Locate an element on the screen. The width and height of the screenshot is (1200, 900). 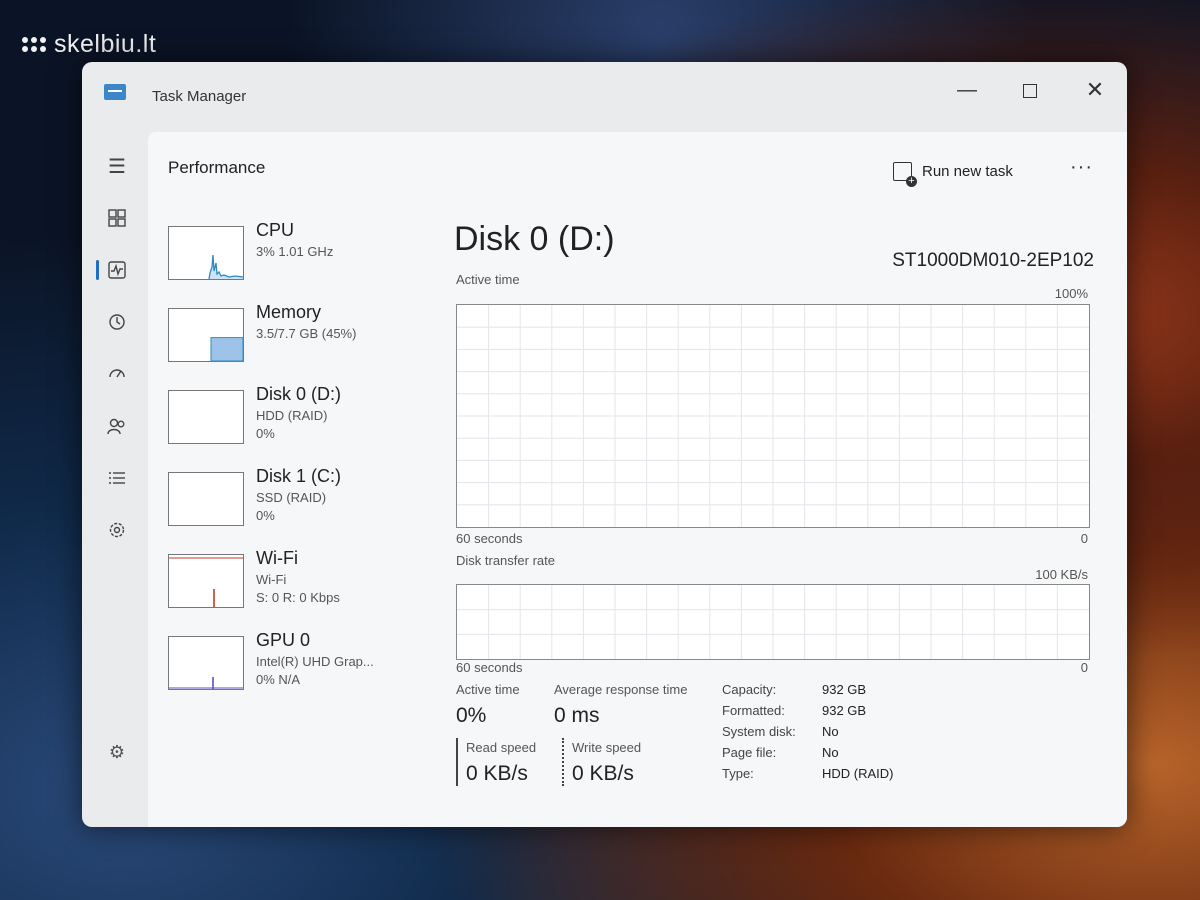
nav-rail: ☰ is located at coordinates (117, 348).